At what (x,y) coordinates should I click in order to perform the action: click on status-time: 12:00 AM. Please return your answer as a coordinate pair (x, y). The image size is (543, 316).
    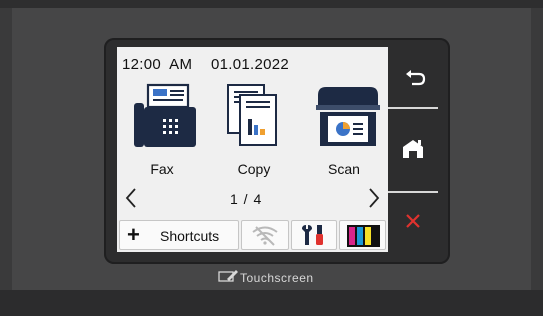
    Looking at the image, I should click on (157, 64).